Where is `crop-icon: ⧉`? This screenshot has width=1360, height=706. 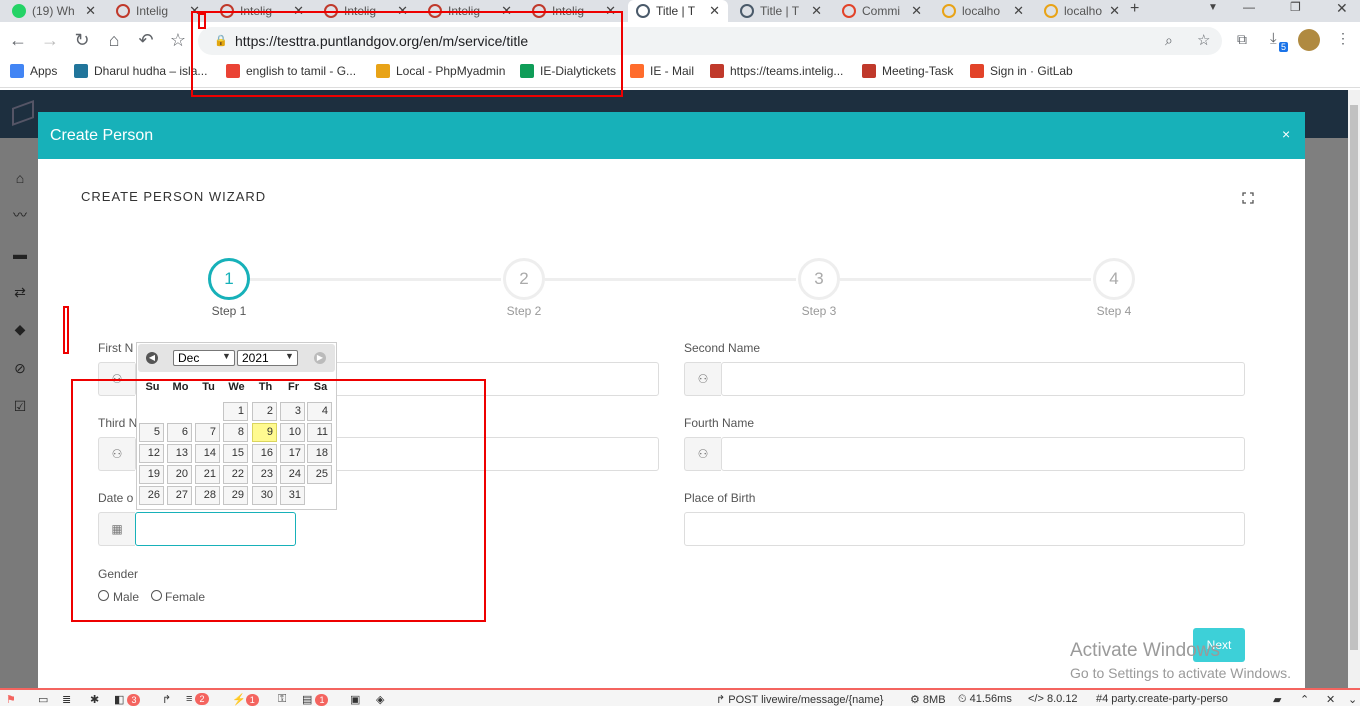 crop-icon: ⧉ is located at coordinates (1242, 39).